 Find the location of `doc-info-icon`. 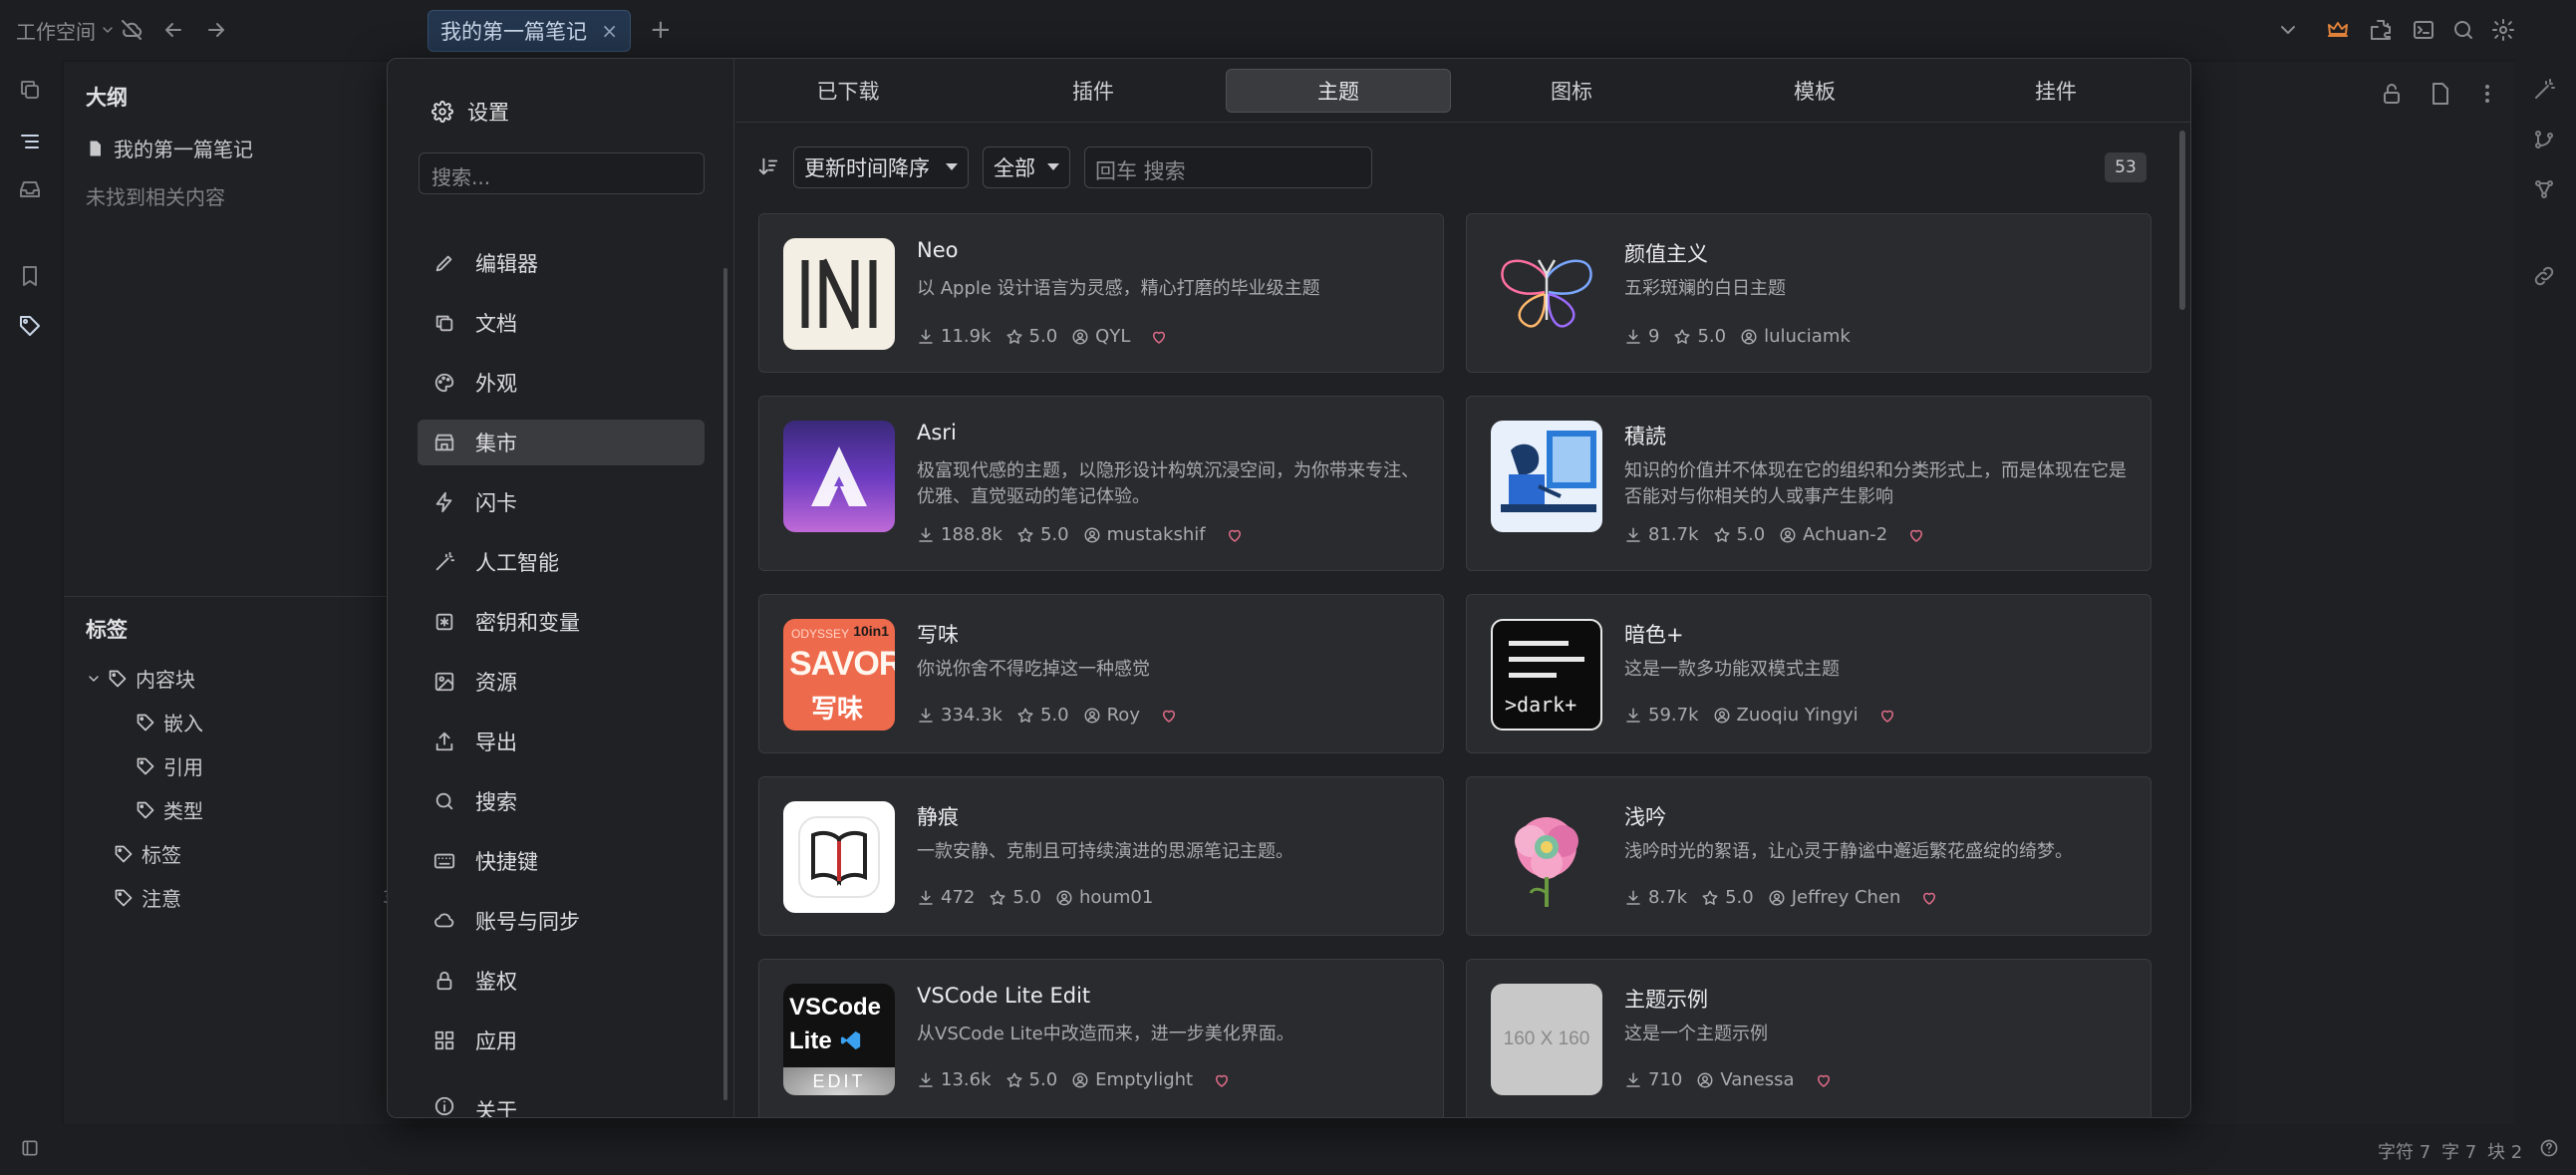

doc-info-icon is located at coordinates (2439, 94).